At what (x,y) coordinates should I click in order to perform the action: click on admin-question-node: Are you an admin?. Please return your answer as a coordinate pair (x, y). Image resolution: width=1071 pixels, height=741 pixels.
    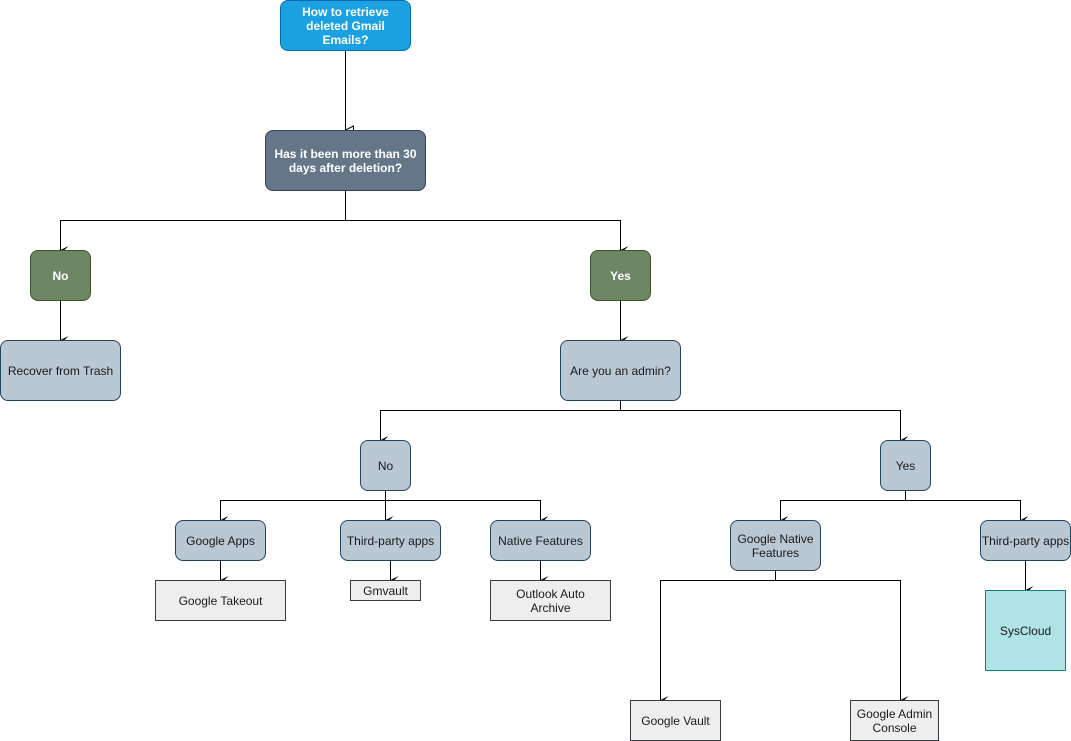
    Looking at the image, I should click on (620, 370).